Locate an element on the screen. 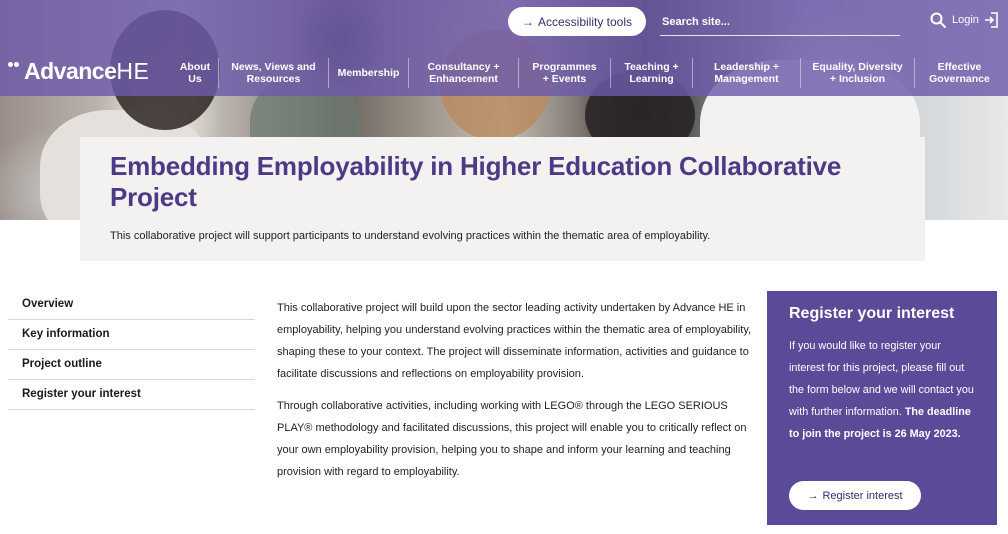 The image size is (1008, 534). logo-text-light: HE is located at coordinates (133, 71).